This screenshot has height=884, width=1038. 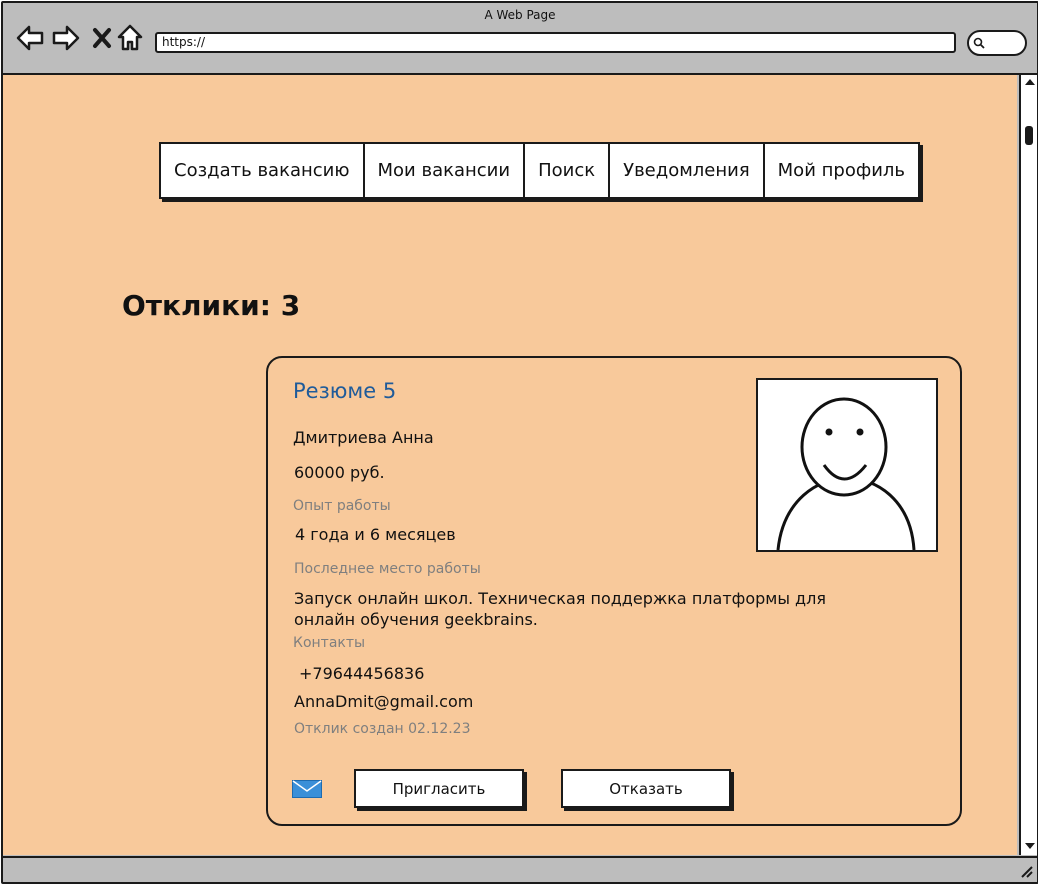 What do you see at coordinates (102, 38) in the screenshot?
I see `stop-icon` at bounding box center [102, 38].